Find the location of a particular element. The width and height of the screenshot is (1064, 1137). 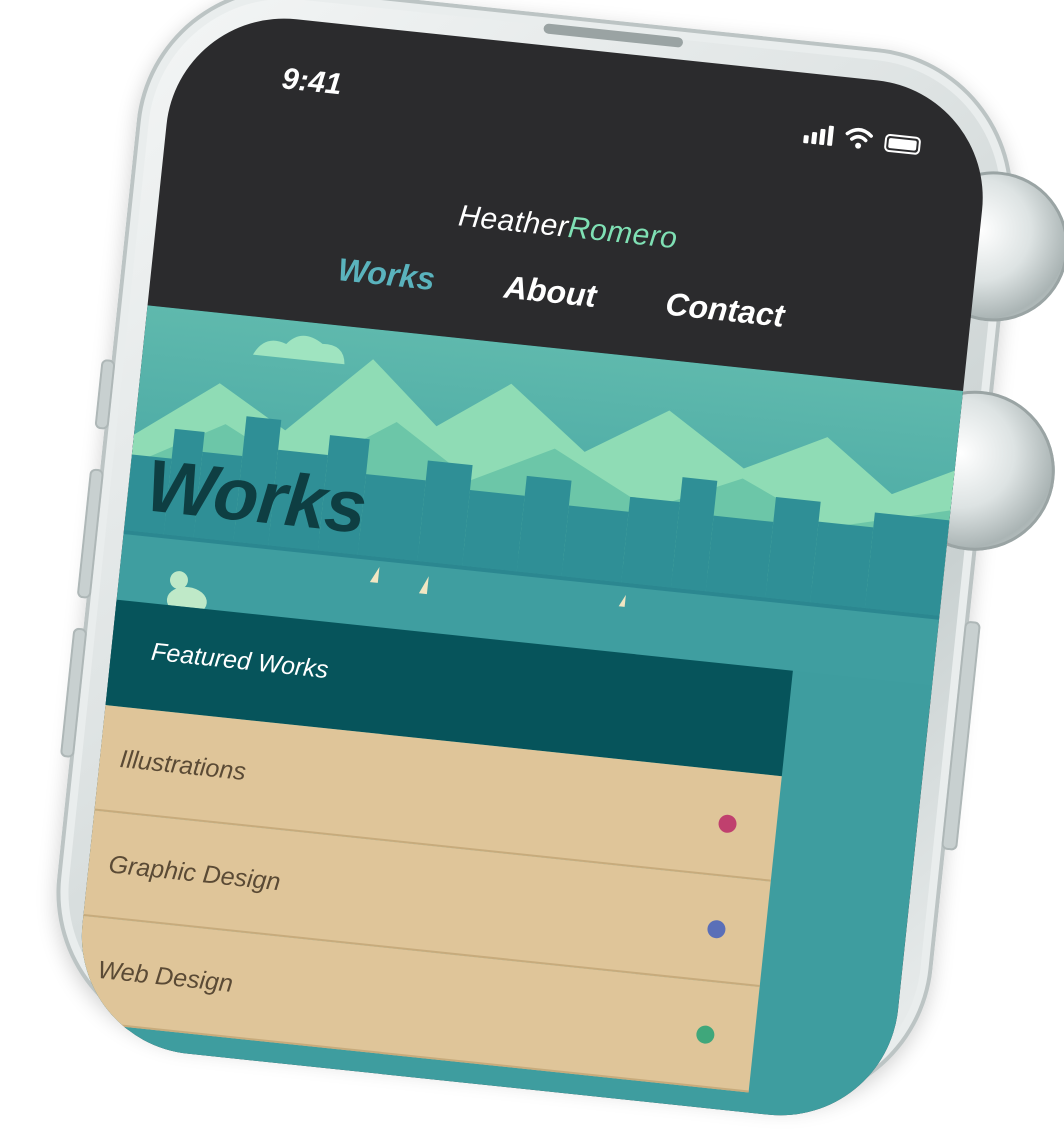

battery-icon is located at coordinates (902, 144).